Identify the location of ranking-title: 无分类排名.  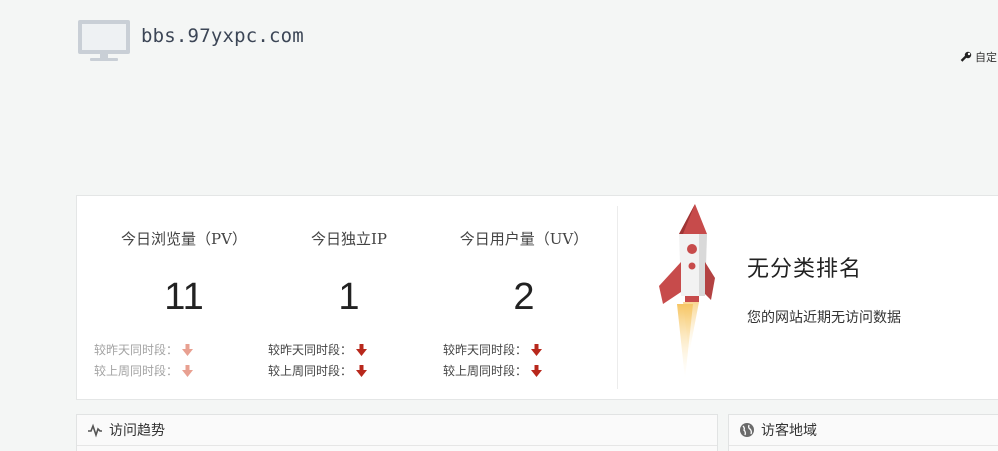
(805, 269).